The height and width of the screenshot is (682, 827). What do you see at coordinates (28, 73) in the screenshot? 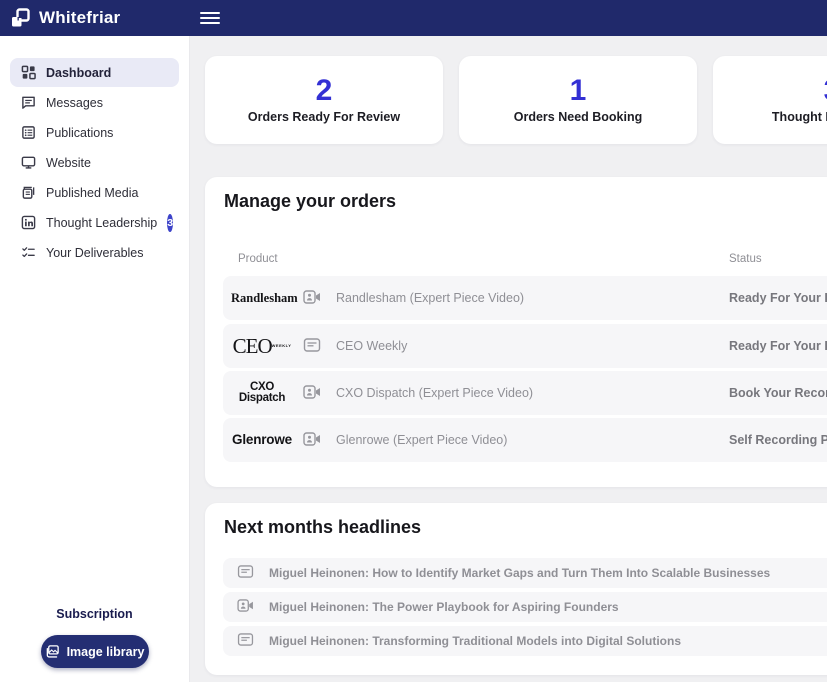
I see `dashboard-grid-icon` at bounding box center [28, 73].